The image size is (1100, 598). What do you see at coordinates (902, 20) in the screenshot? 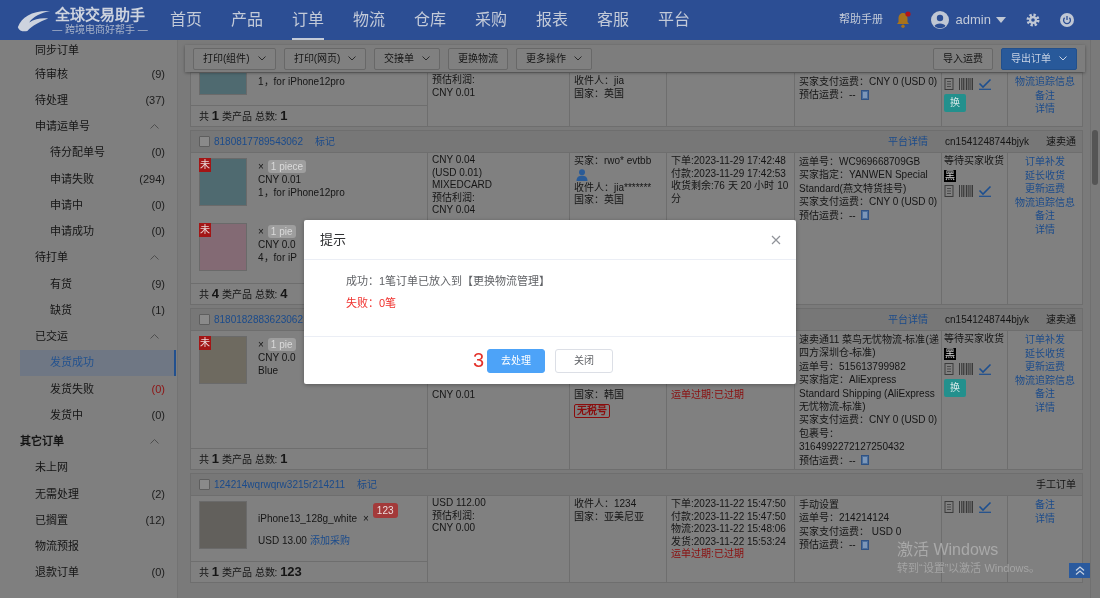
I see `bell-icon` at bounding box center [902, 20].